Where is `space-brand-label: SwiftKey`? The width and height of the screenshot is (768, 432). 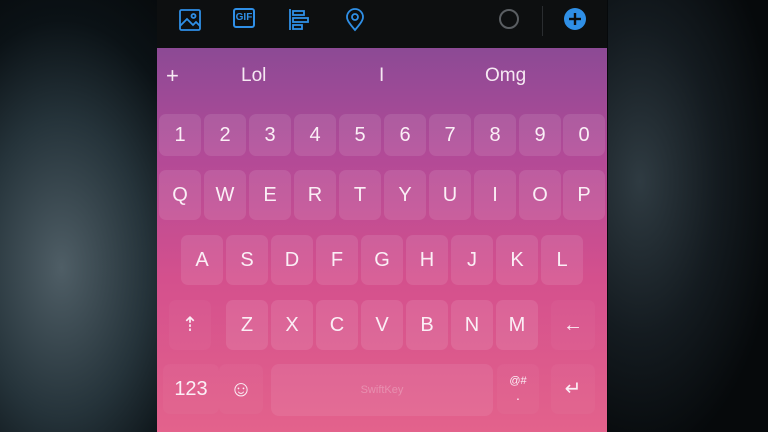 space-brand-label: SwiftKey is located at coordinates (382, 390).